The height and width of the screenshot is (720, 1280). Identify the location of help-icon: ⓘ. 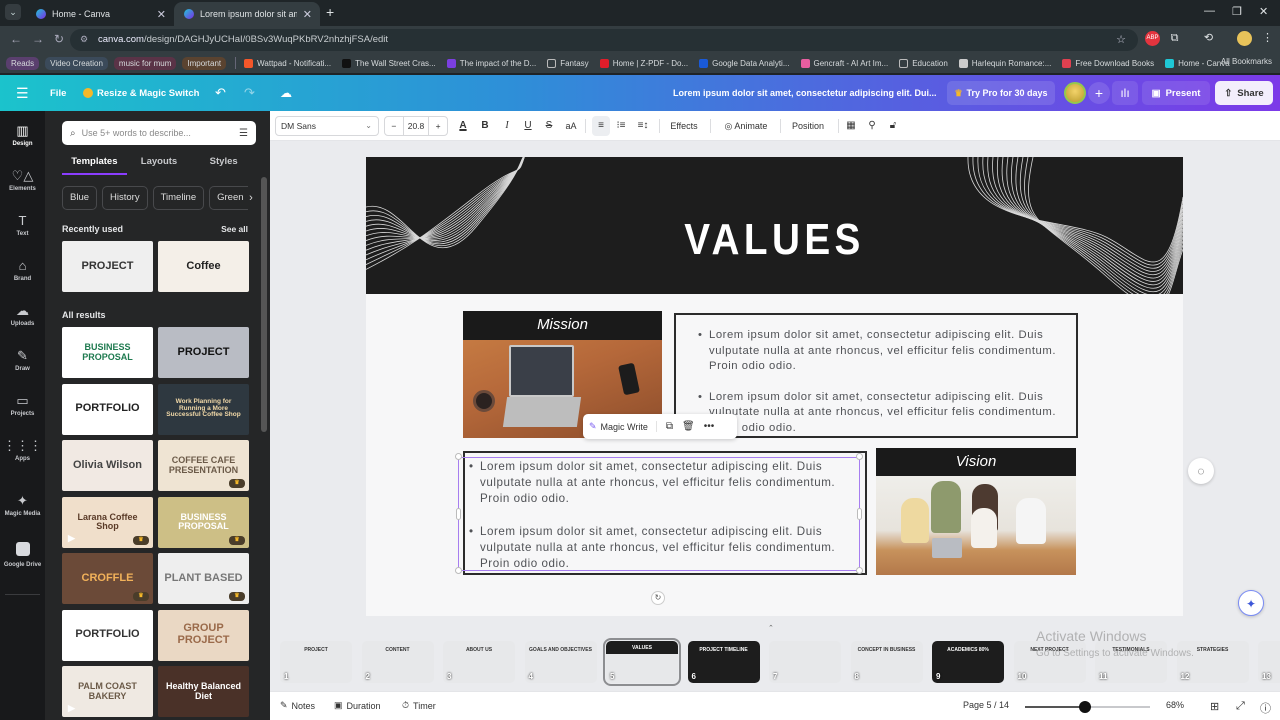
(1265, 708).